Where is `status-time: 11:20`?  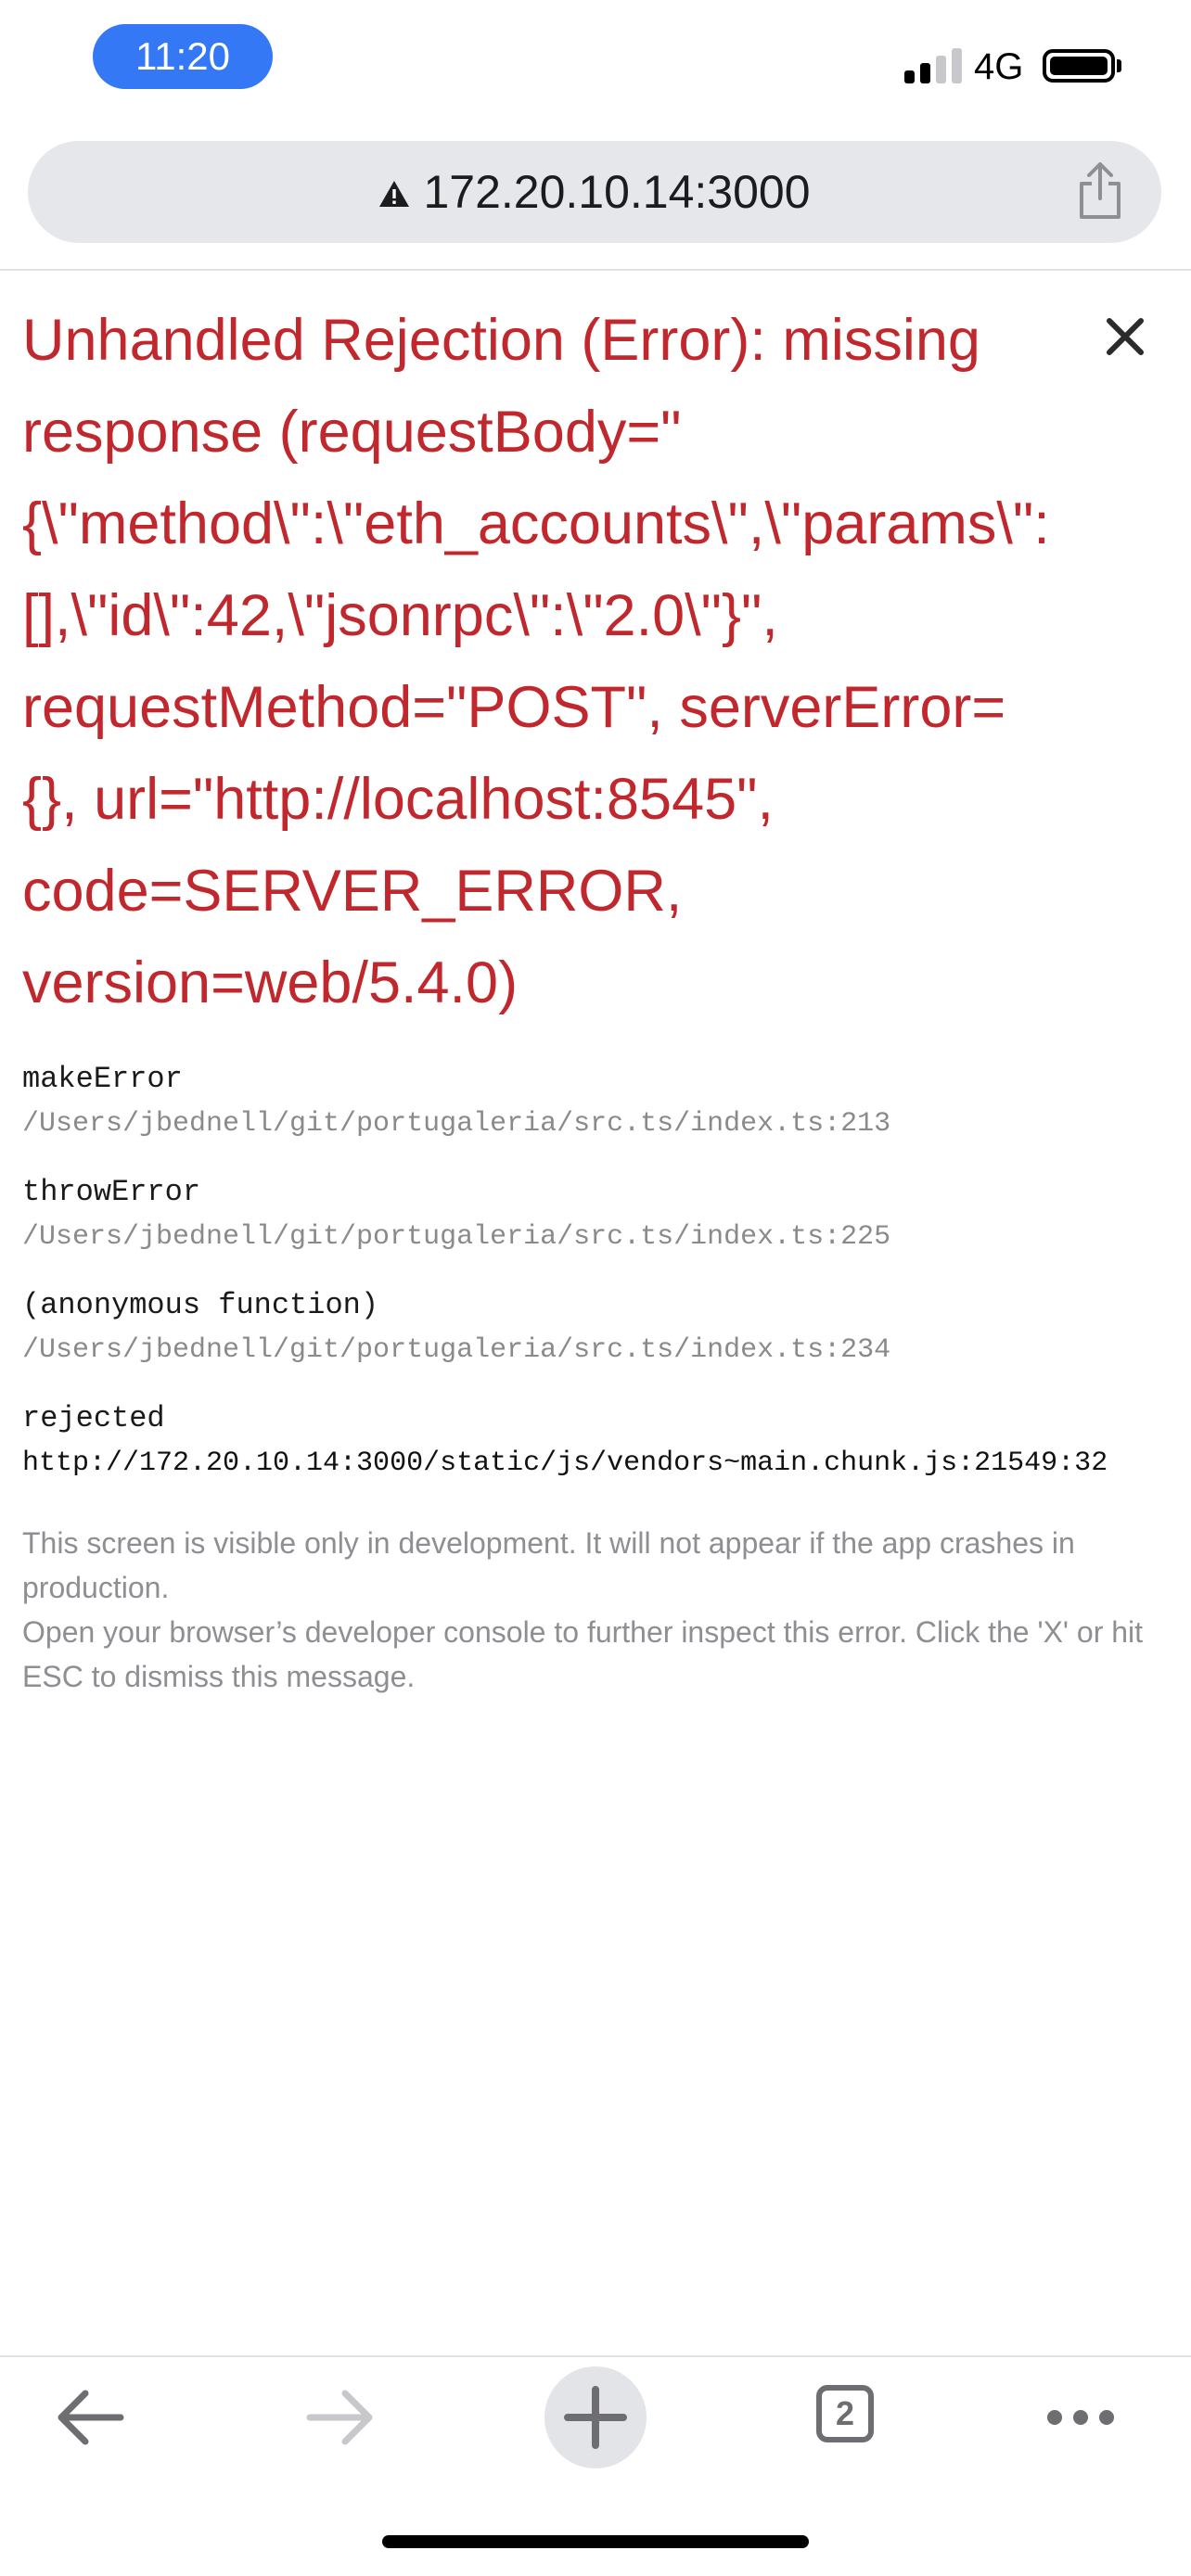
status-time: 11:20 is located at coordinates (183, 56).